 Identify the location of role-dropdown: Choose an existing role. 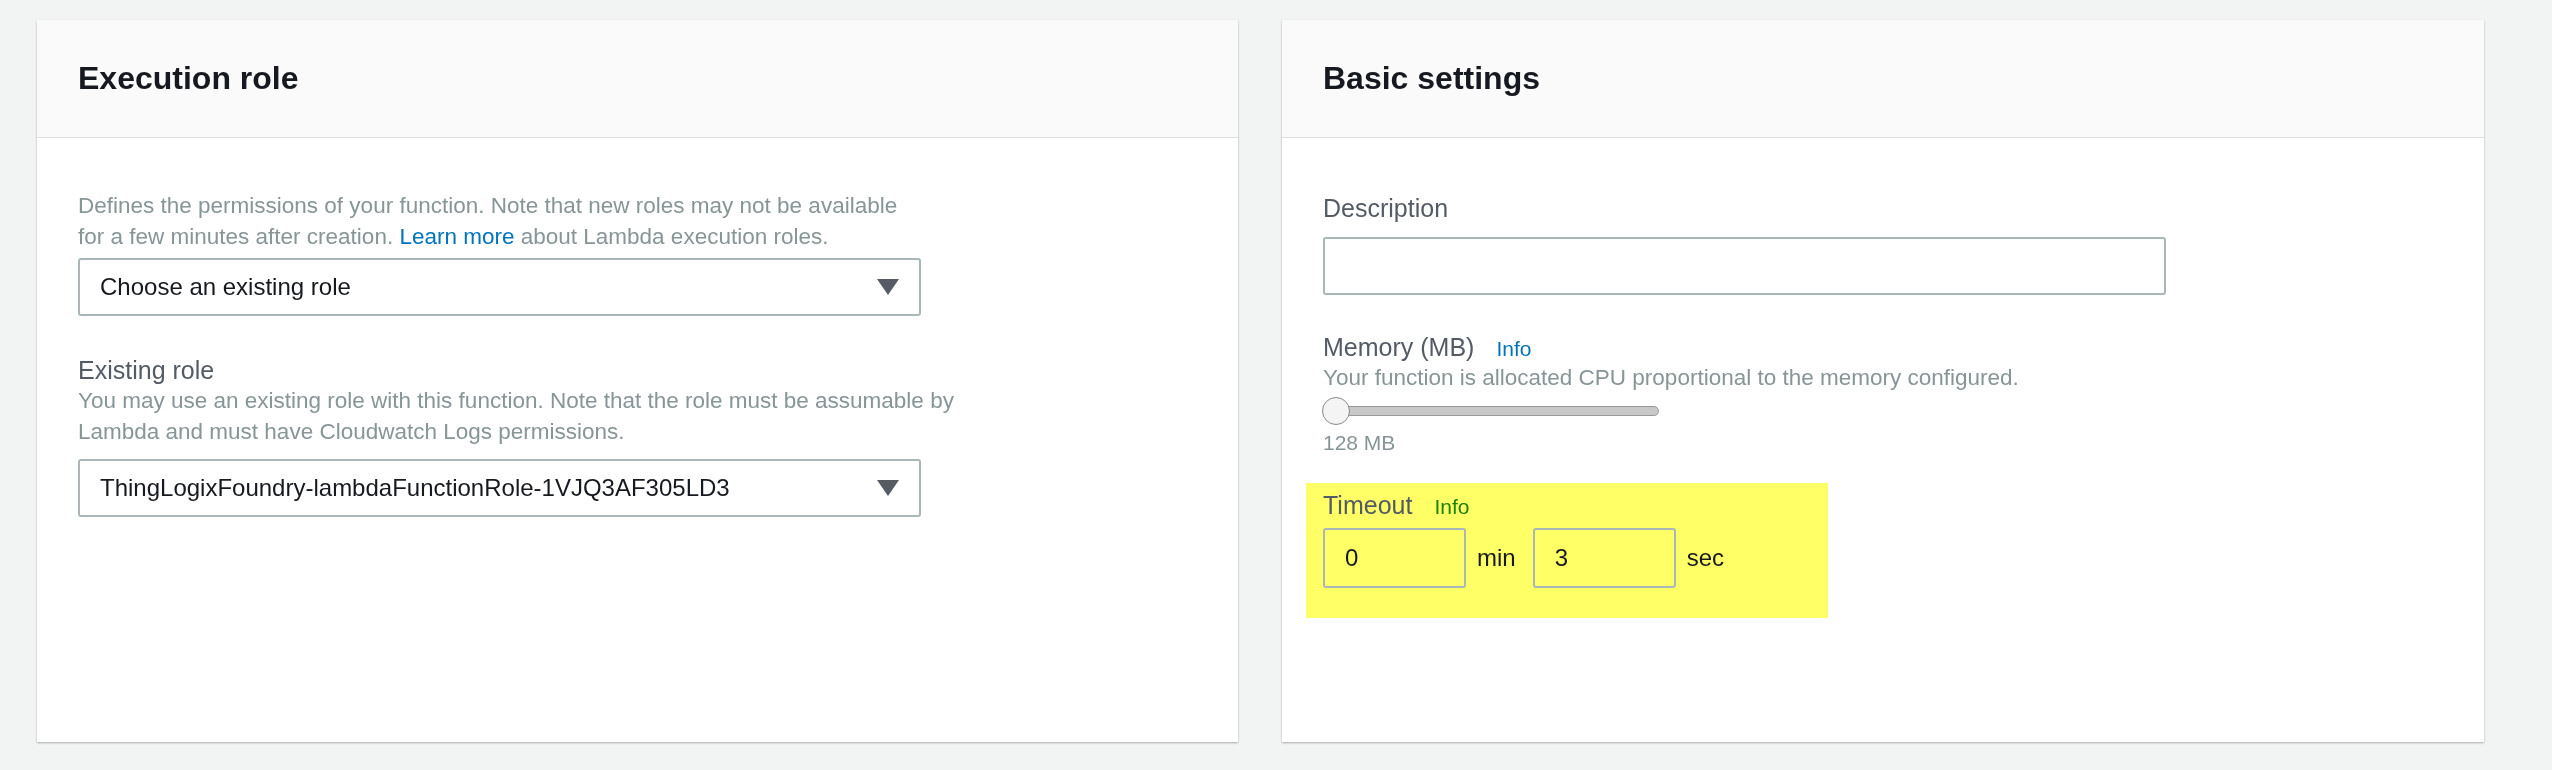
(499, 287).